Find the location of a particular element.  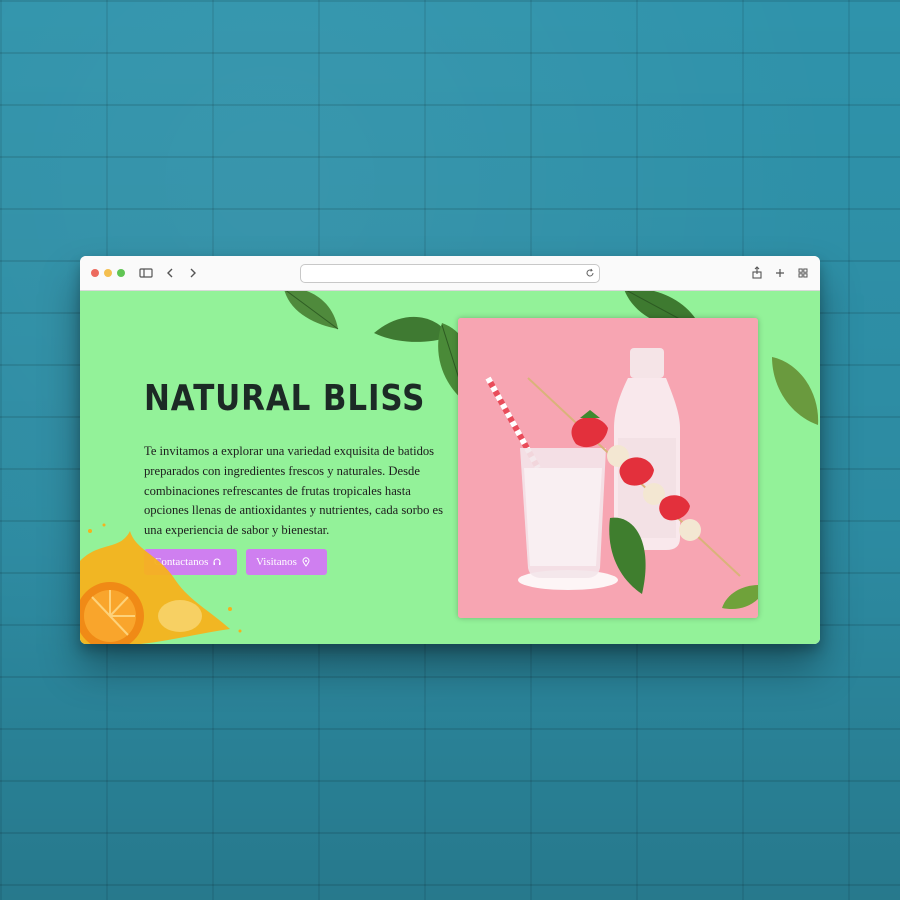

reload-icon is located at coordinates (590, 273).